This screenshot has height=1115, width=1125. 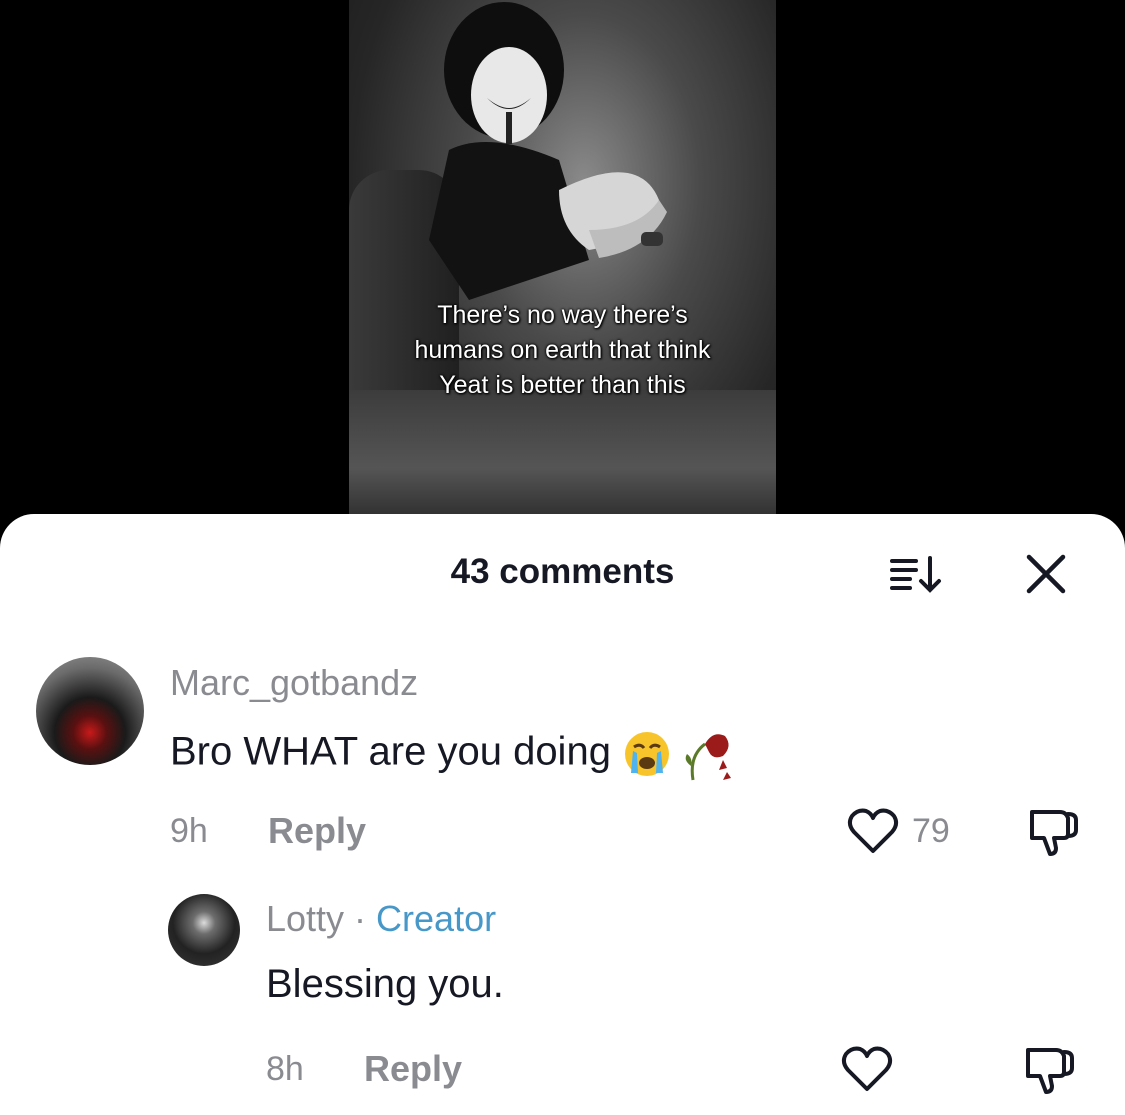 What do you see at coordinates (562, 455) in the screenshot?
I see `video-scene-floor` at bounding box center [562, 455].